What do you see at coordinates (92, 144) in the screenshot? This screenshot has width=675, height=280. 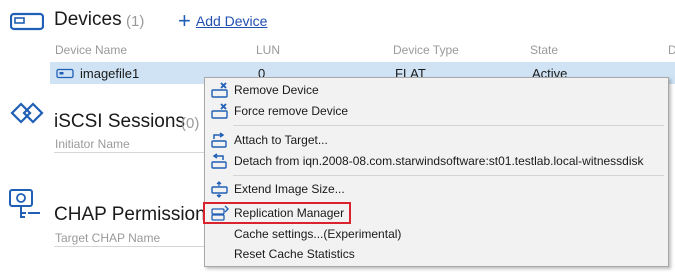 I see `column-initiator-name: Initiator Name` at bounding box center [92, 144].